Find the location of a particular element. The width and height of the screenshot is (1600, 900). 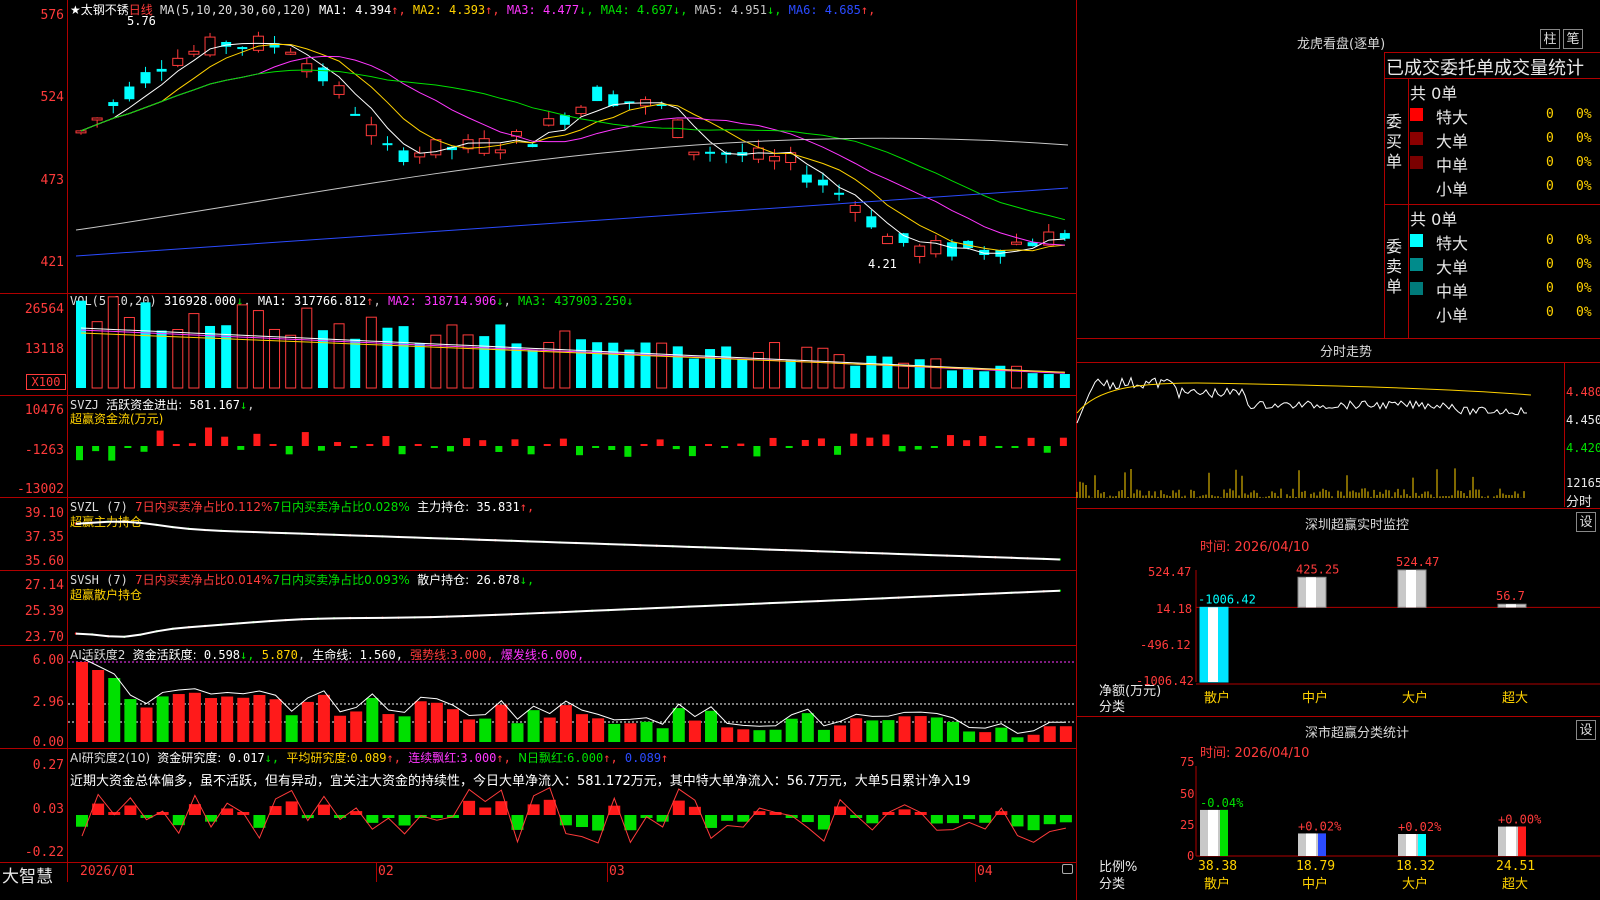

tick-mode-button: 笔 is located at coordinates (1573, 39).